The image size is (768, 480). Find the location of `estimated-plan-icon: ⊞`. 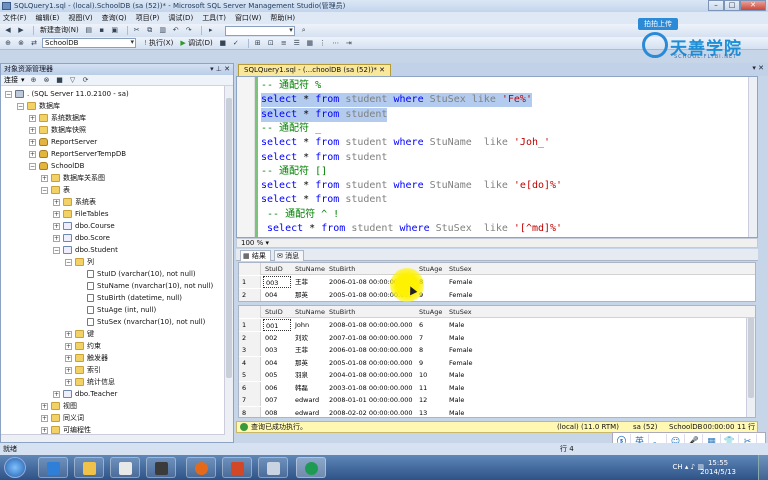

estimated-plan-icon: ⊞ is located at coordinates (258, 43).